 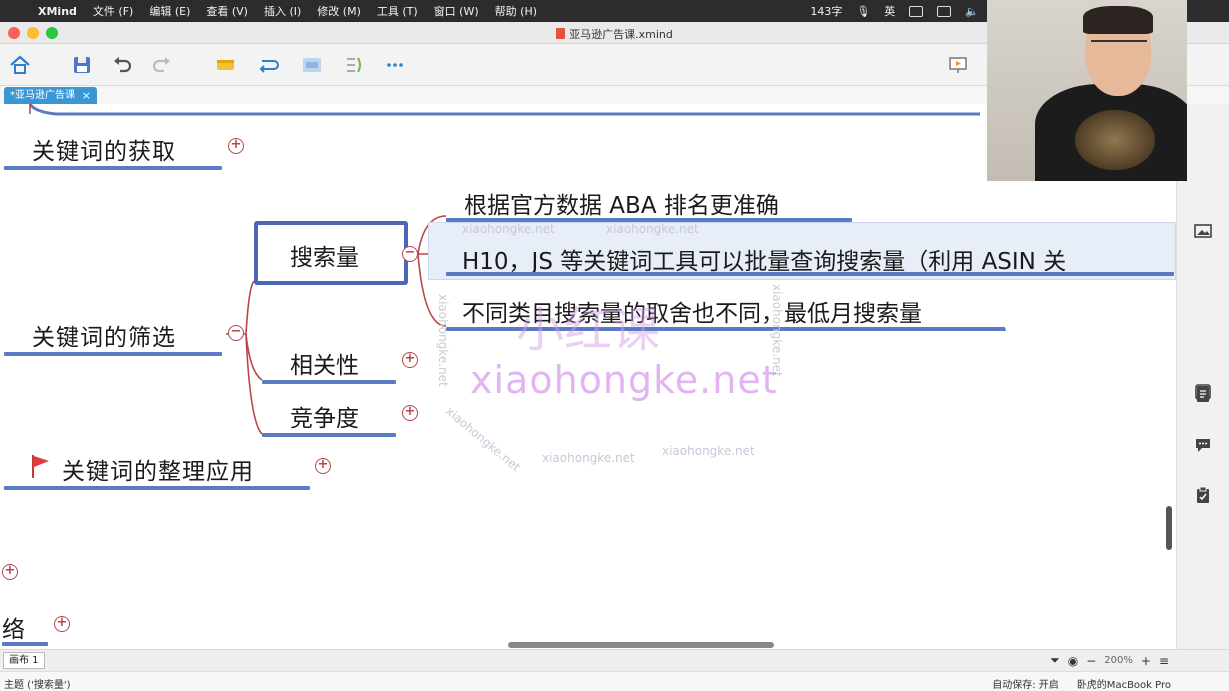 I want to click on menu-app: XMind, so click(x=57, y=11).